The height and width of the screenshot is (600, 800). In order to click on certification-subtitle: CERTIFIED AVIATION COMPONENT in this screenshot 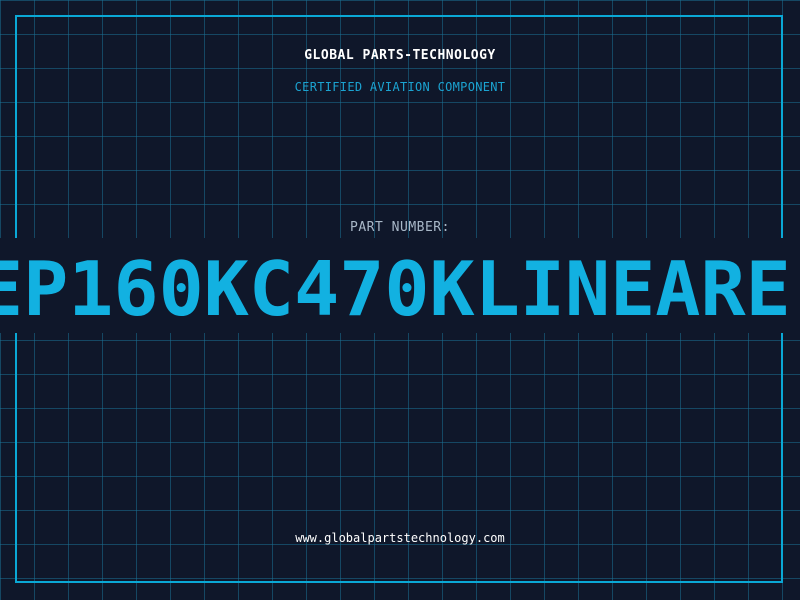, I will do `click(400, 87)`.